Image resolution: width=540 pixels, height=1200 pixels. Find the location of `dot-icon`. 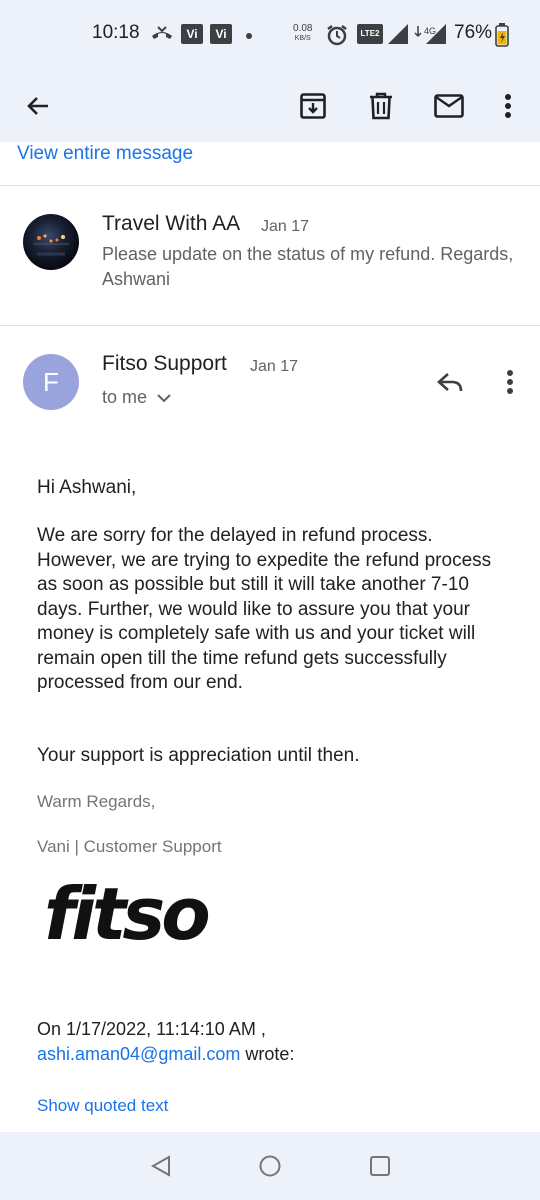

dot-icon is located at coordinates (249, 36).